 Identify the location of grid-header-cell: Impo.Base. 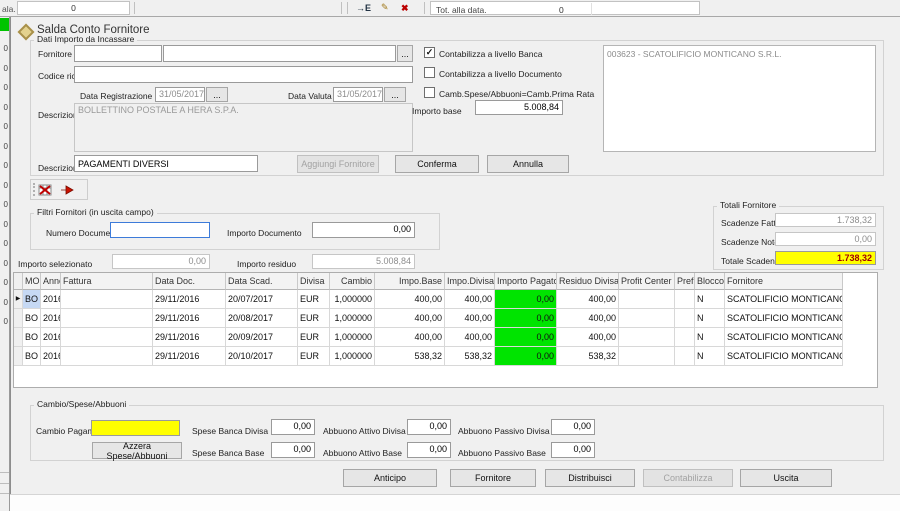
(410, 281).